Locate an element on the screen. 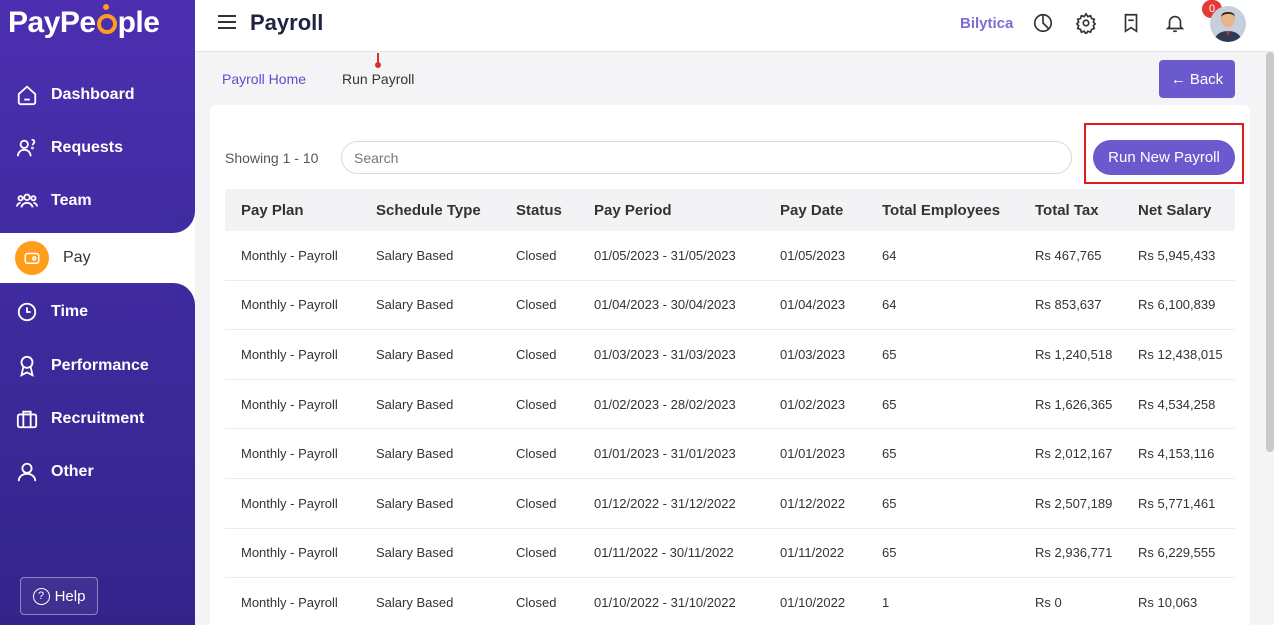 Image resolution: width=1274 pixels, height=625 pixels. col-net-salary: Net Salary is located at coordinates (1174, 210).